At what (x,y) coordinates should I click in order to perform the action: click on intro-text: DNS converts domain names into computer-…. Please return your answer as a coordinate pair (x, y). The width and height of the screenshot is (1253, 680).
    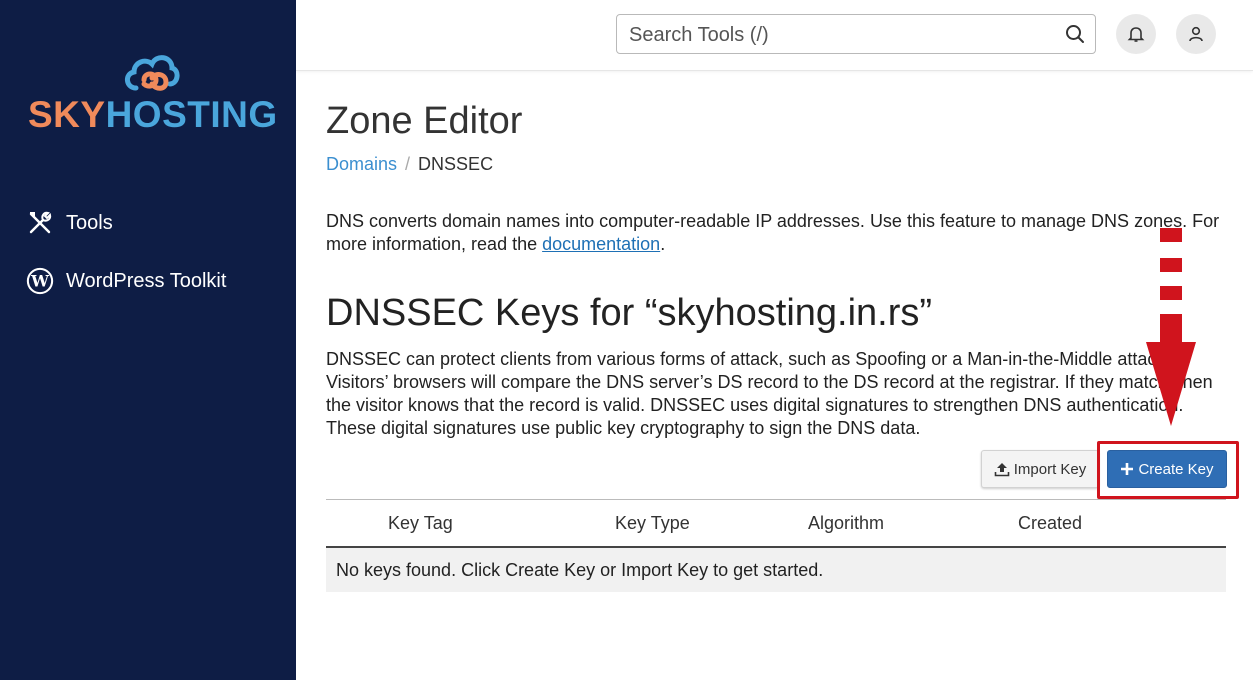
    Looking at the image, I should click on (773, 232).